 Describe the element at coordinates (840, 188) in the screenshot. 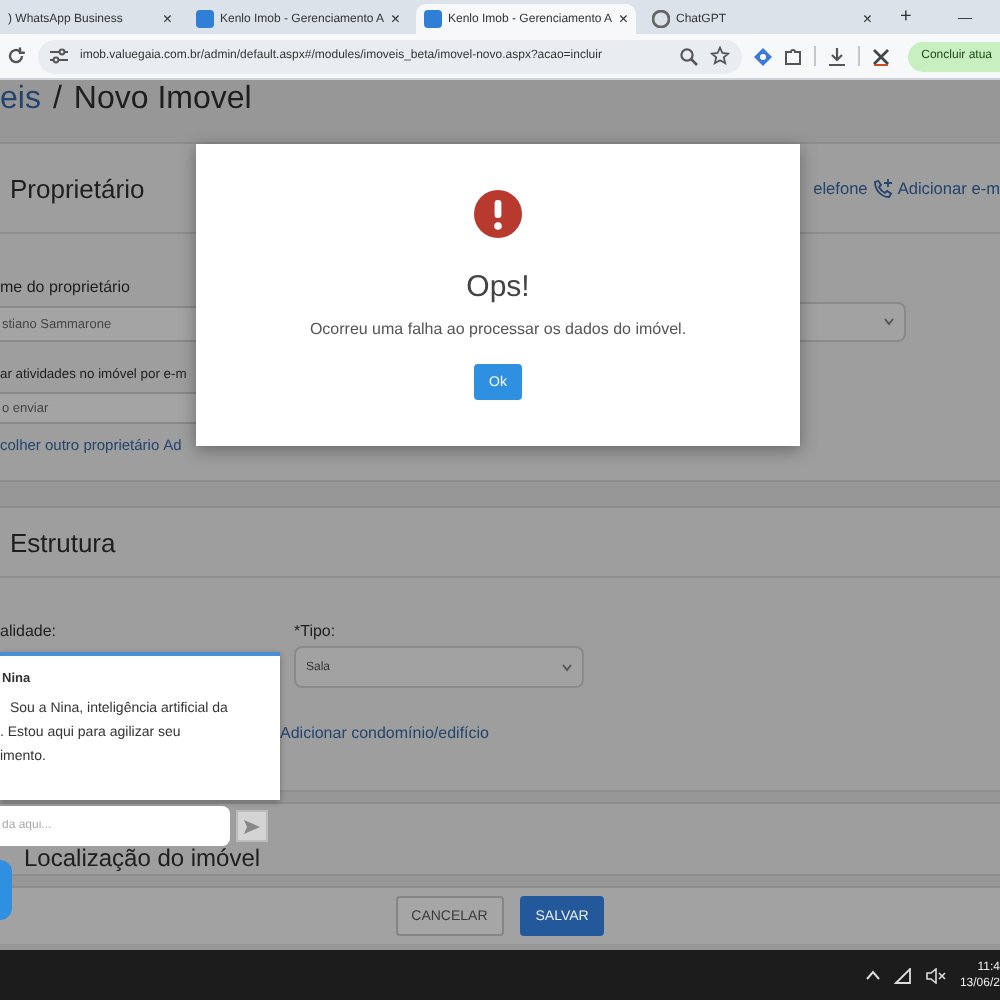

I see `card-action-link: elefone` at that location.